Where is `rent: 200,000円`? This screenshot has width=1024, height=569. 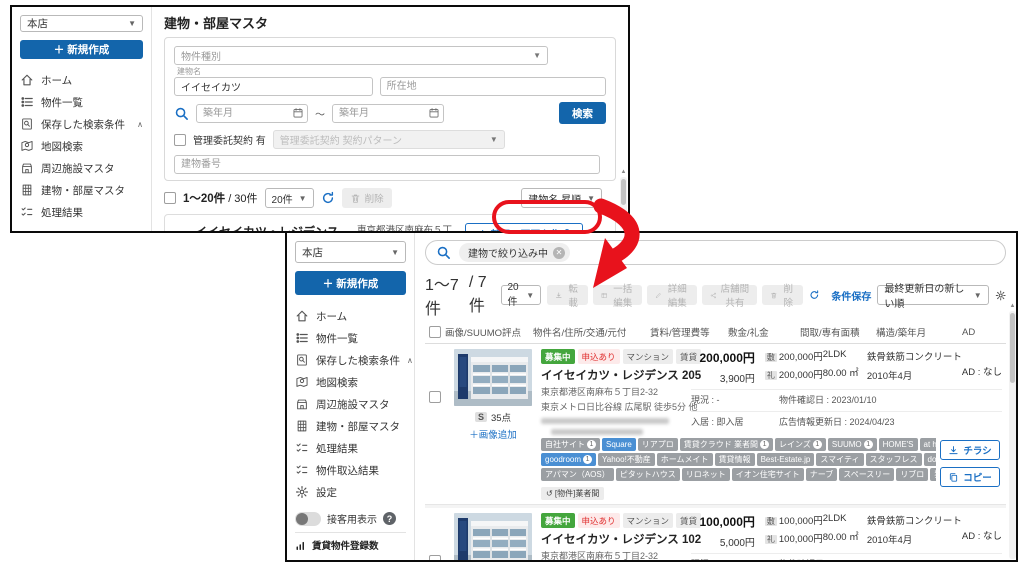
rent: 200,000円 is located at coordinates (727, 358).